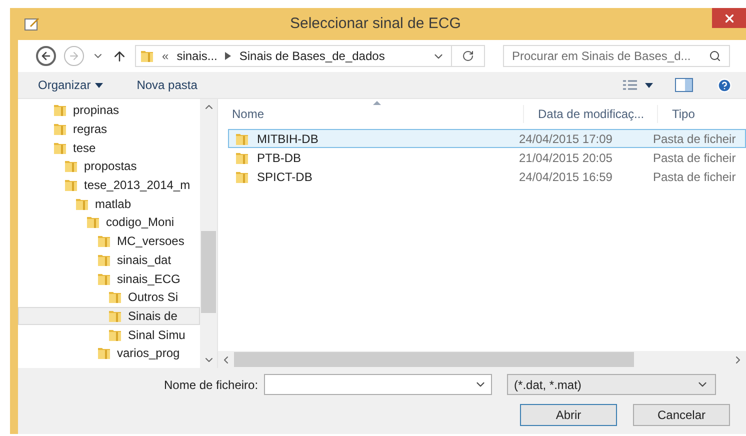  I want to click on tree-item: Outros Si, so click(109, 297).